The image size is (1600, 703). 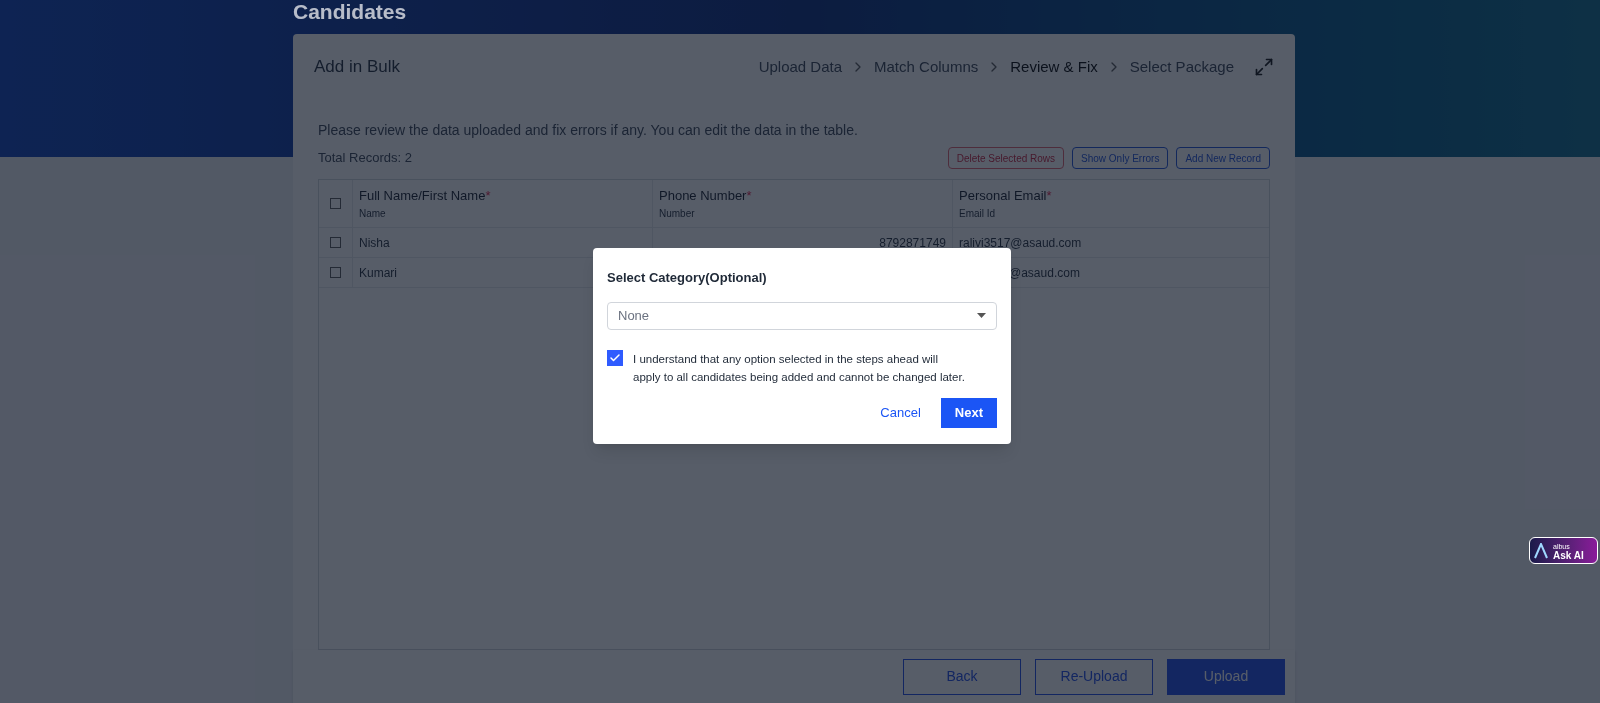 What do you see at coordinates (900, 412) in the screenshot?
I see `dialog-button: Cancel` at bounding box center [900, 412].